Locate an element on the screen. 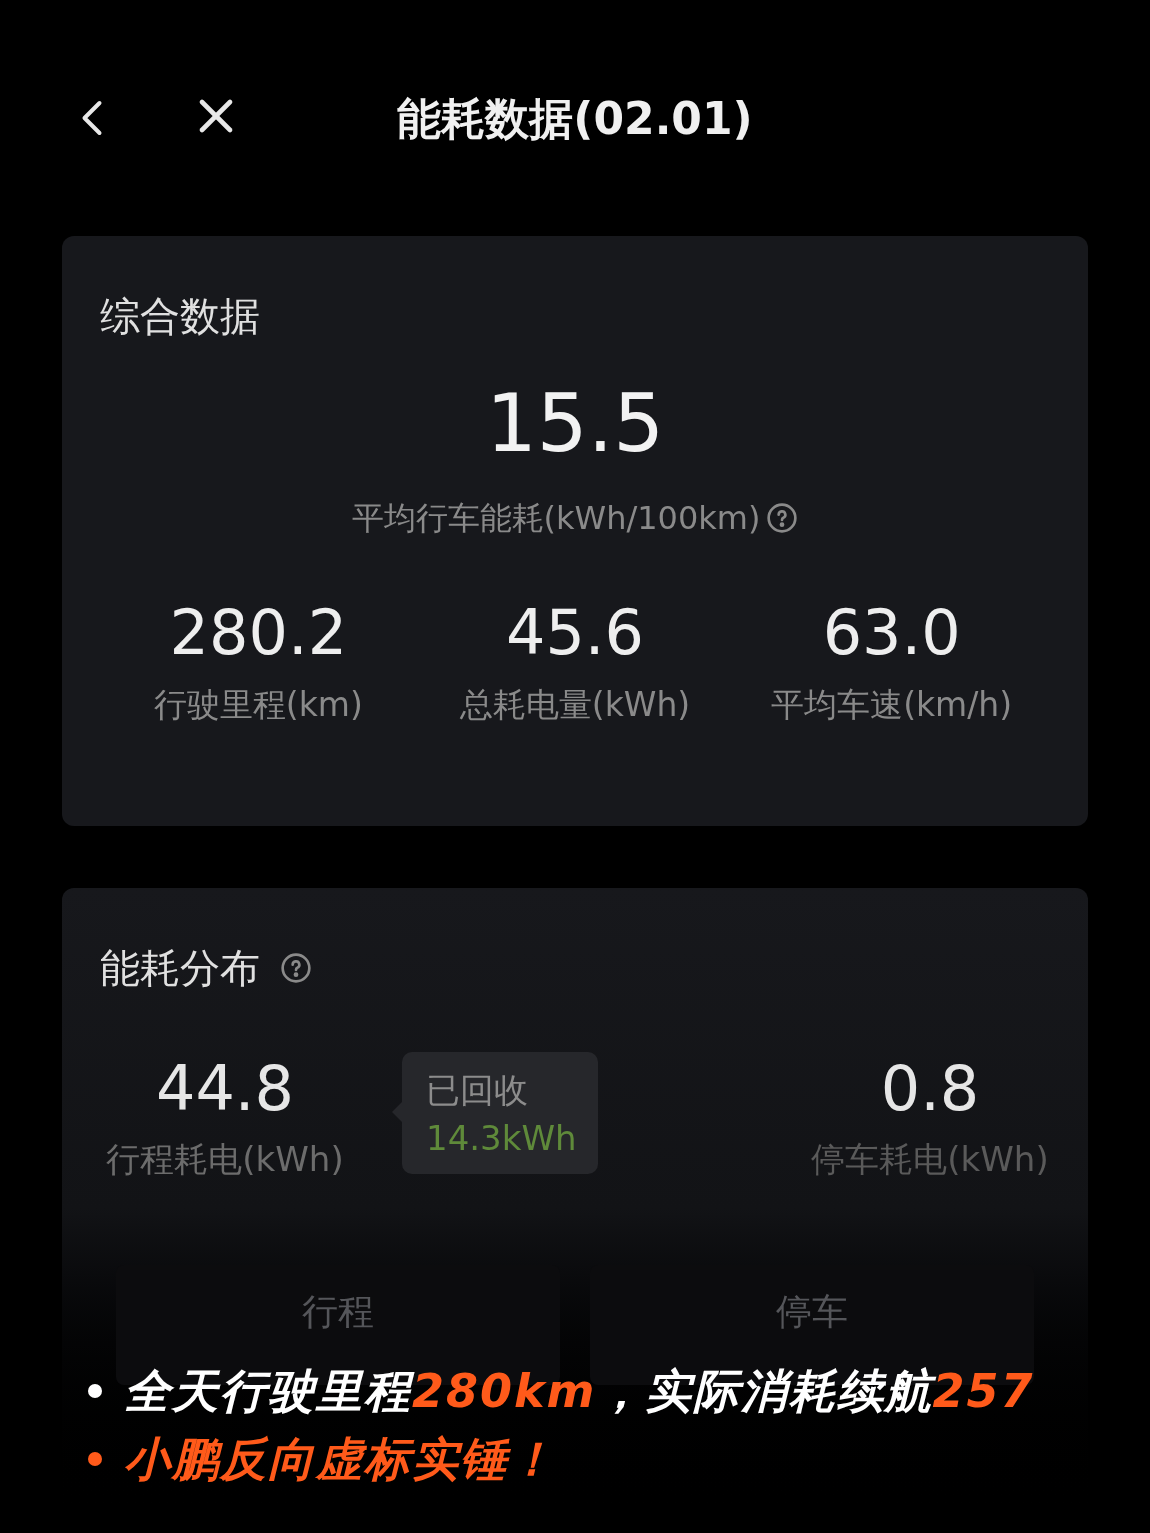  stat-value: 45.6 is located at coordinates (574, 633).